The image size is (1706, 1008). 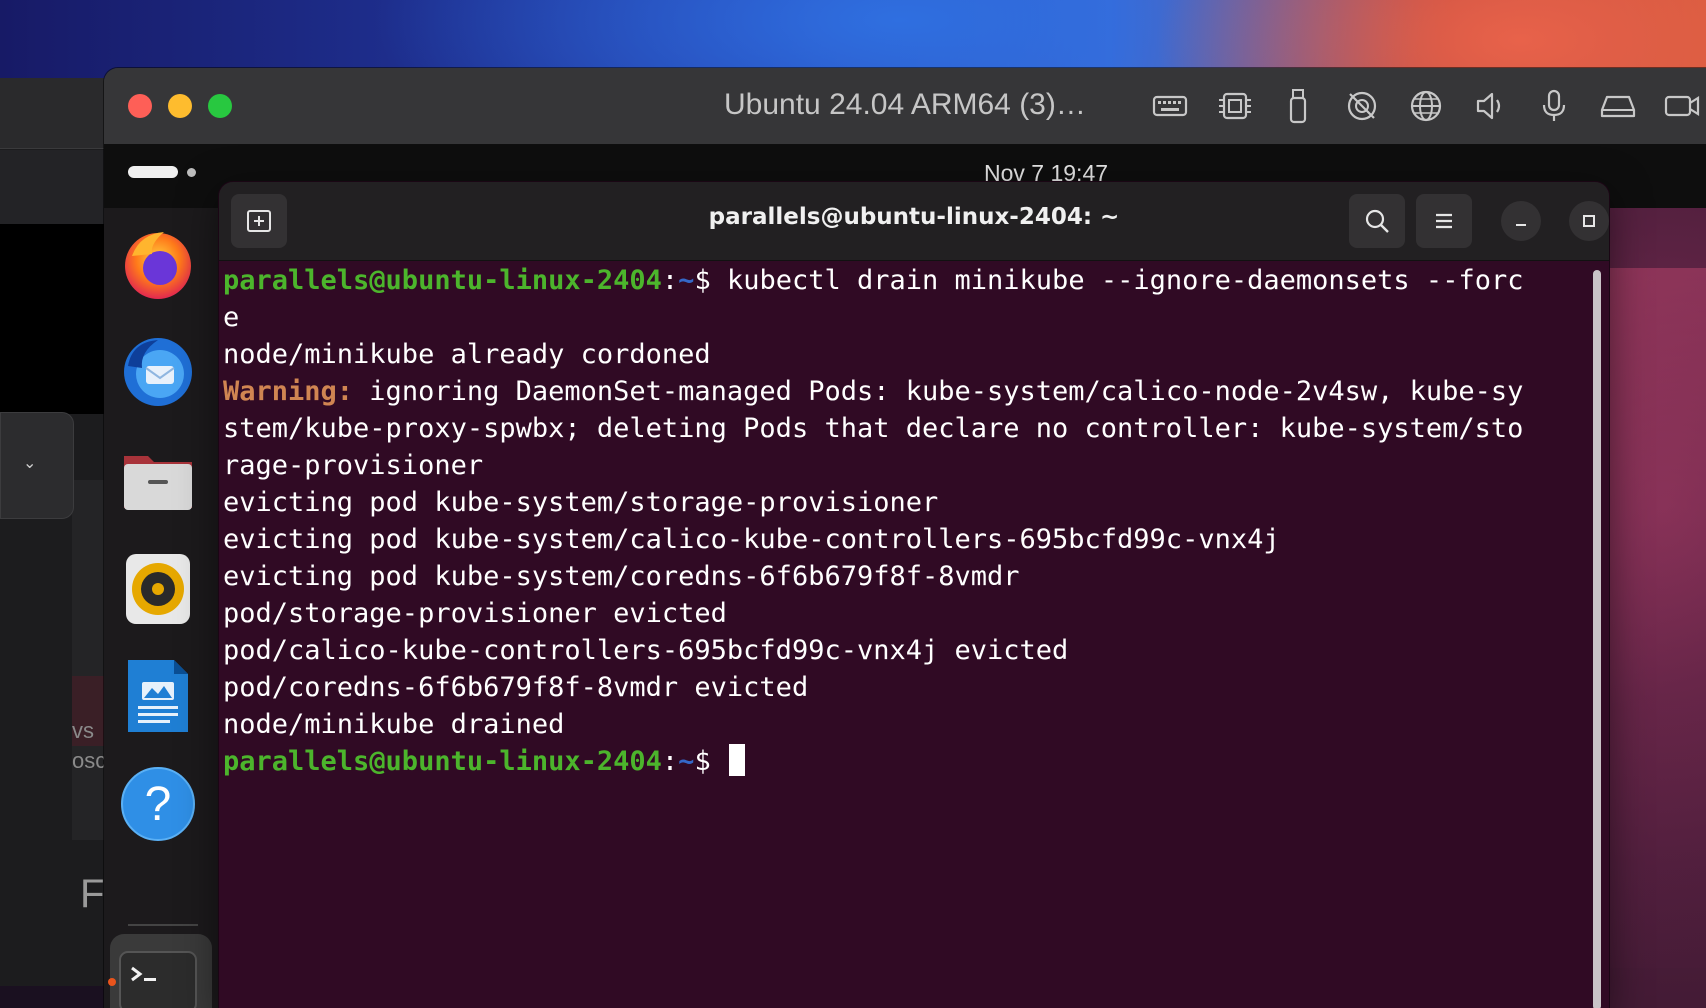 I want to click on speaker-icon, so click(x=1490, y=106).